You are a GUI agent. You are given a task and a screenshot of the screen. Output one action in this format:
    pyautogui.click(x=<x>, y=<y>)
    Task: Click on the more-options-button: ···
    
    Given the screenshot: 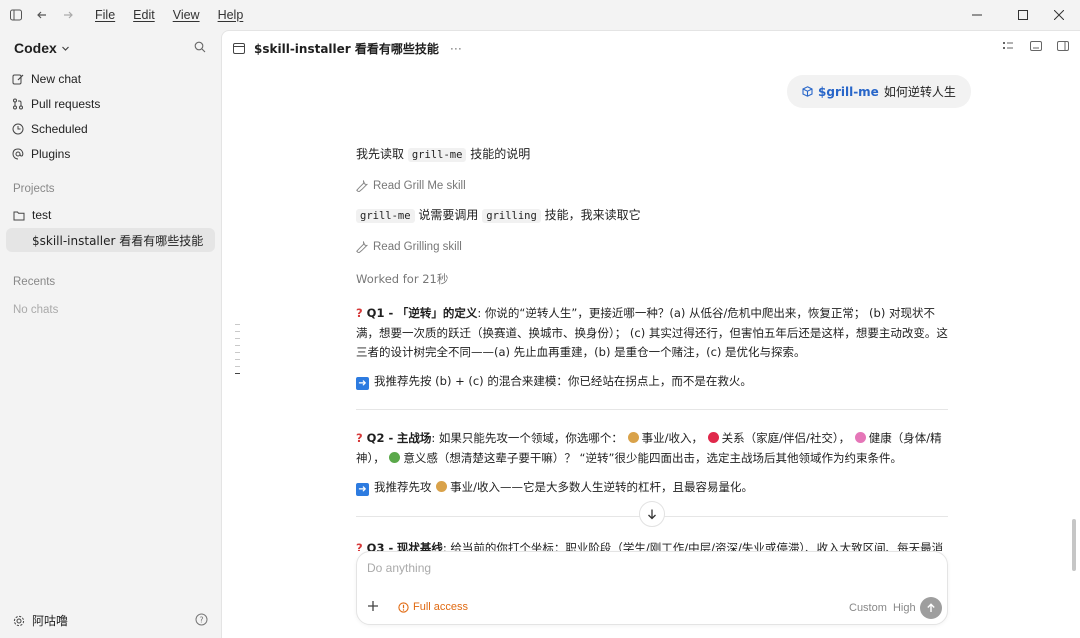 What is the action you would take?
    pyautogui.click(x=456, y=48)
    